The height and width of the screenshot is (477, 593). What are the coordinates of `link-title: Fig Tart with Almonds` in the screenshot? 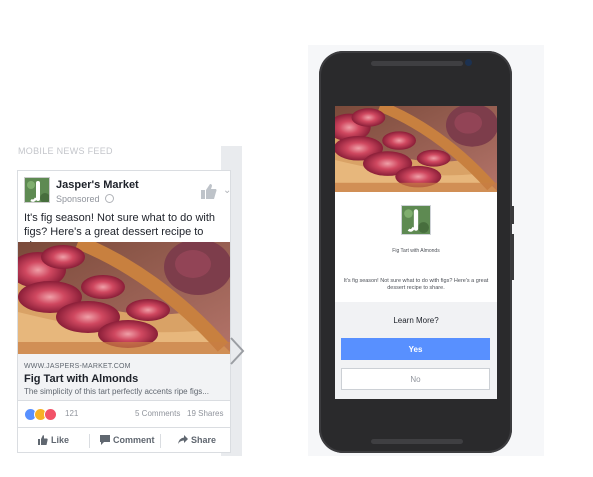 It's located at (81, 379).